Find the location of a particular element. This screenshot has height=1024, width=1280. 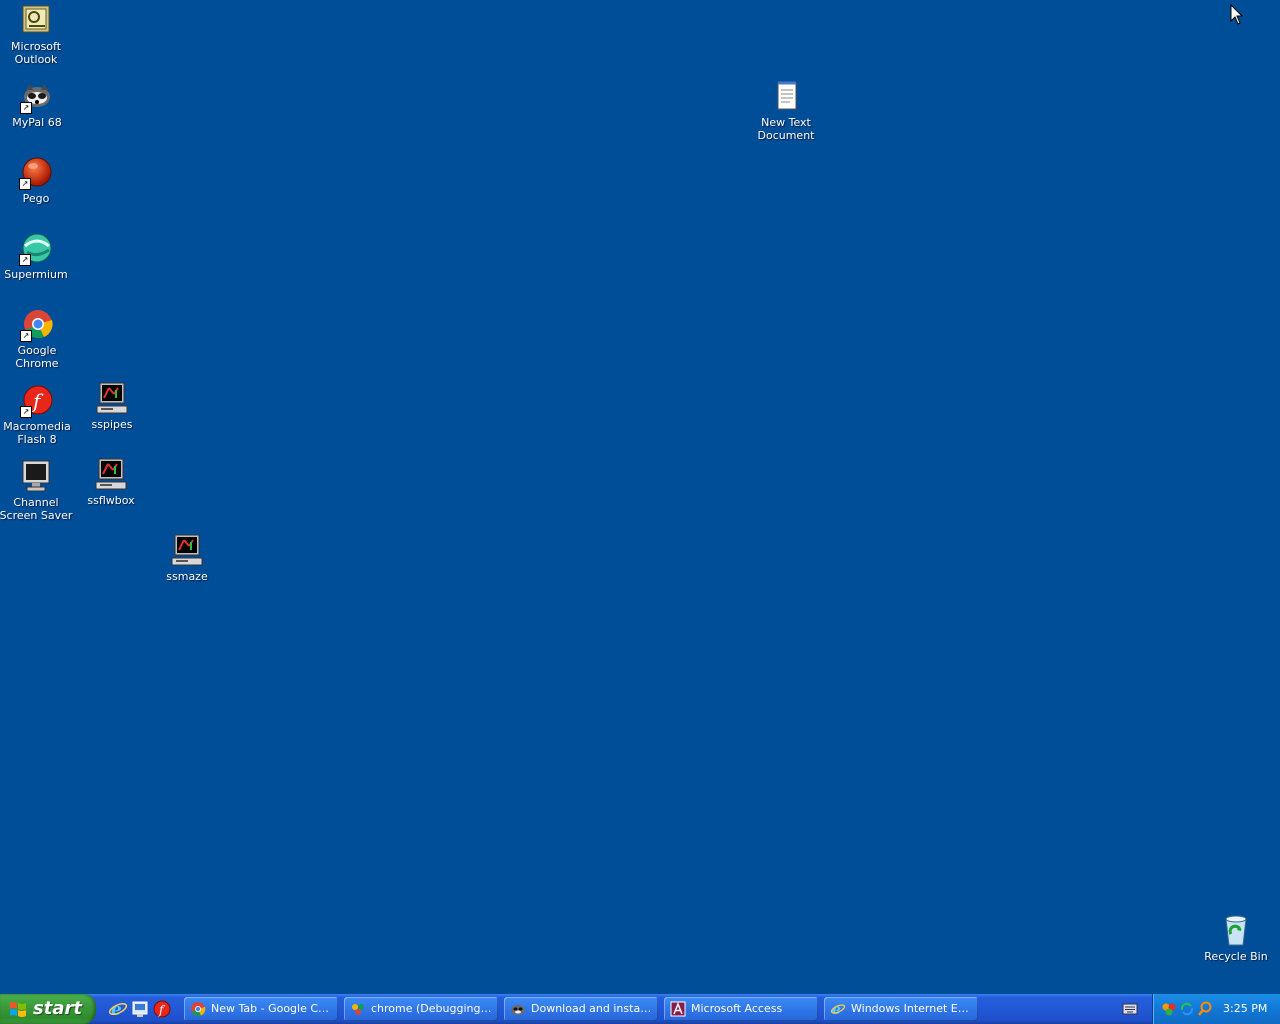

show-desktop-icon is located at coordinates (140, 1009).